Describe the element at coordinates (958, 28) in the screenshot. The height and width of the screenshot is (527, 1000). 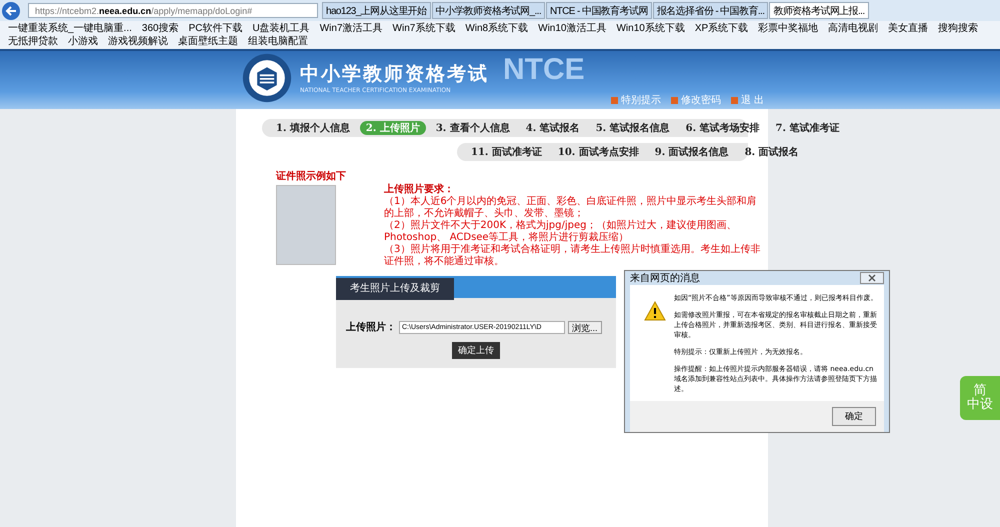
I see `bookmark-link: 搜狗搜索` at that location.